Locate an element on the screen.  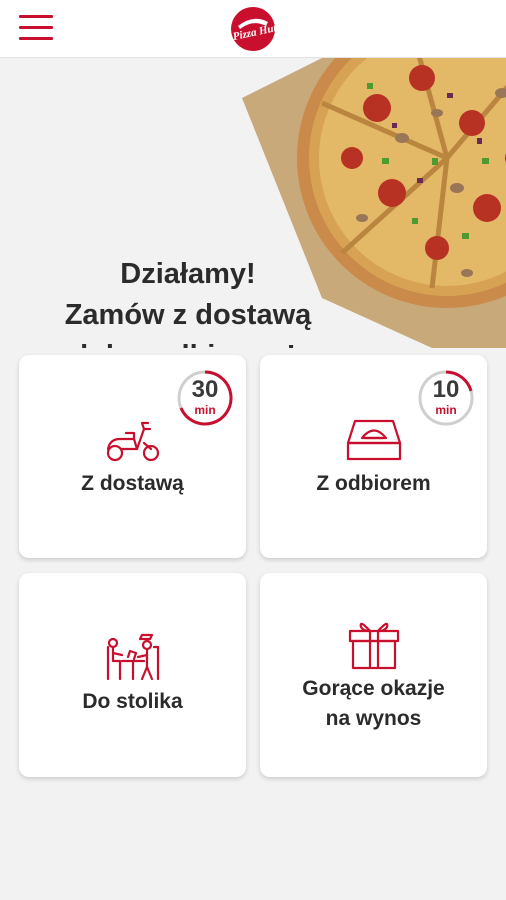
pizza-box-icon is located at coordinates (374, 440).